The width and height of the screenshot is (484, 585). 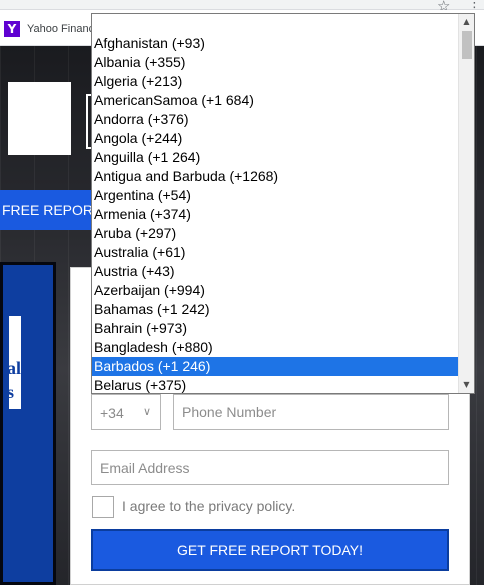 What do you see at coordinates (275, 384) in the screenshot?
I see `dropdown-option: Belarus (+375)` at bounding box center [275, 384].